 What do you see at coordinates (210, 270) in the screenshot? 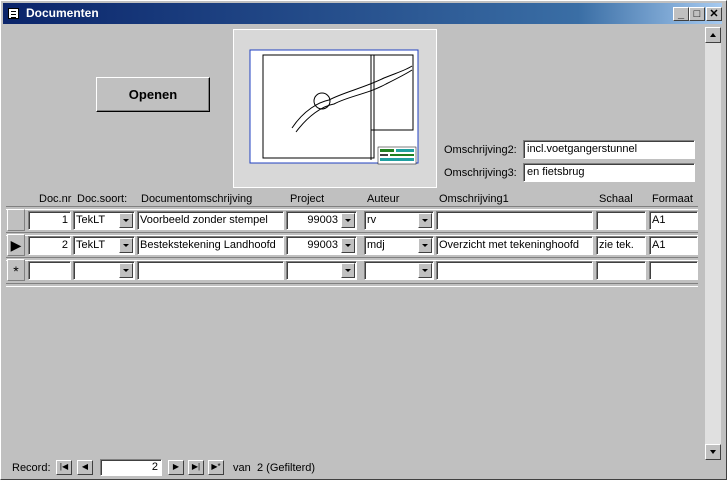
I see `documentomschrijving-field` at bounding box center [210, 270].